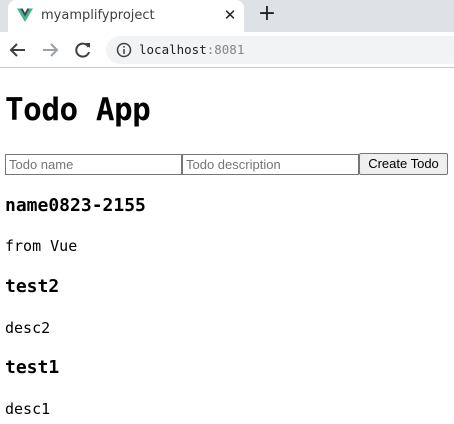 The width and height of the screenshot is (454, 424). I want to click on todo-description: desc1, so click(28, 409).